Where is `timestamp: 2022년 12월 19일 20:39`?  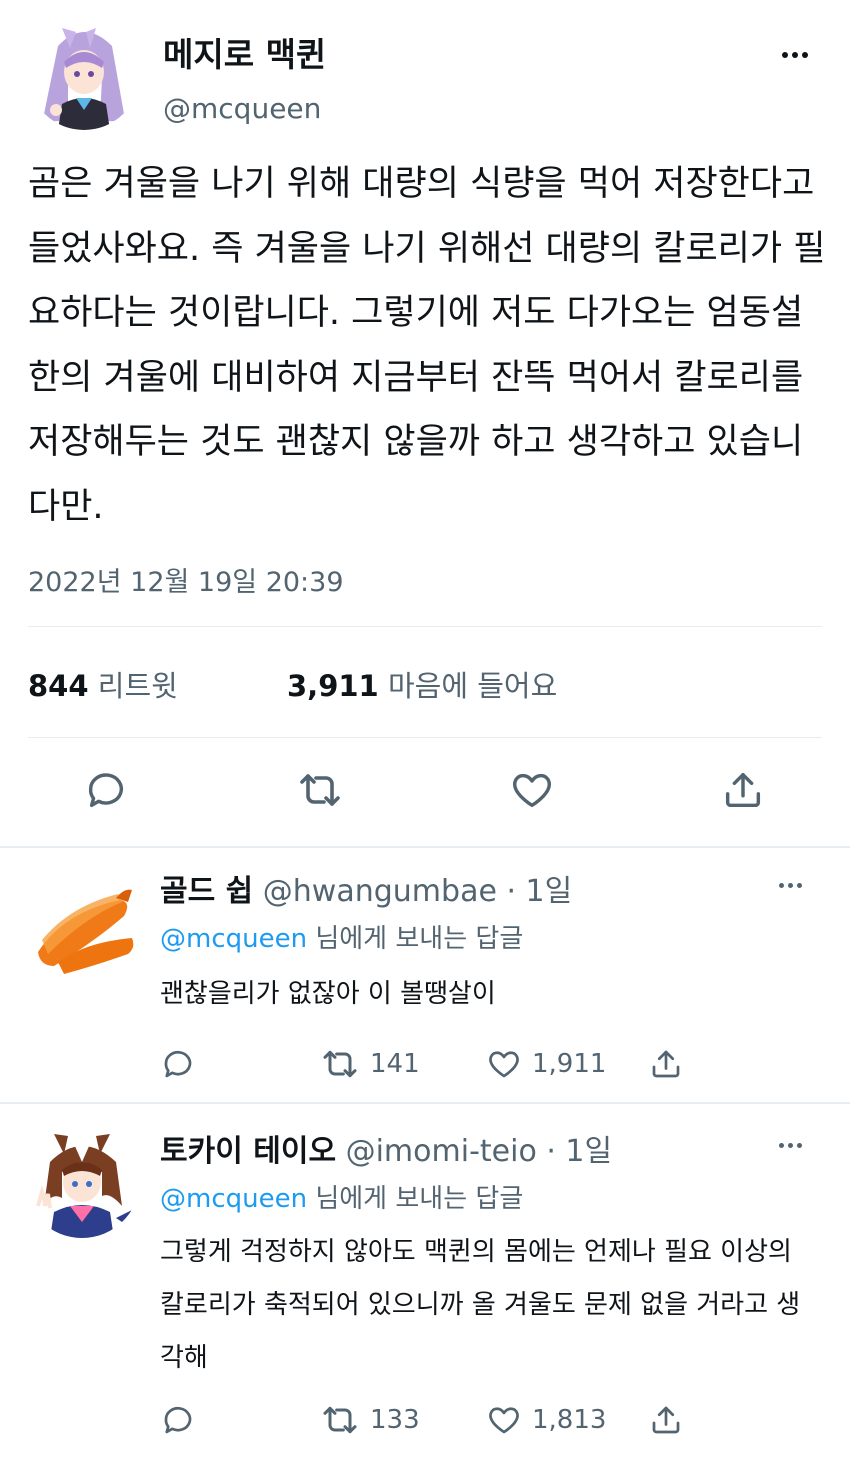
timestamp: 2022년 12월 19일 20:39 is located at coordinates (186, 579).